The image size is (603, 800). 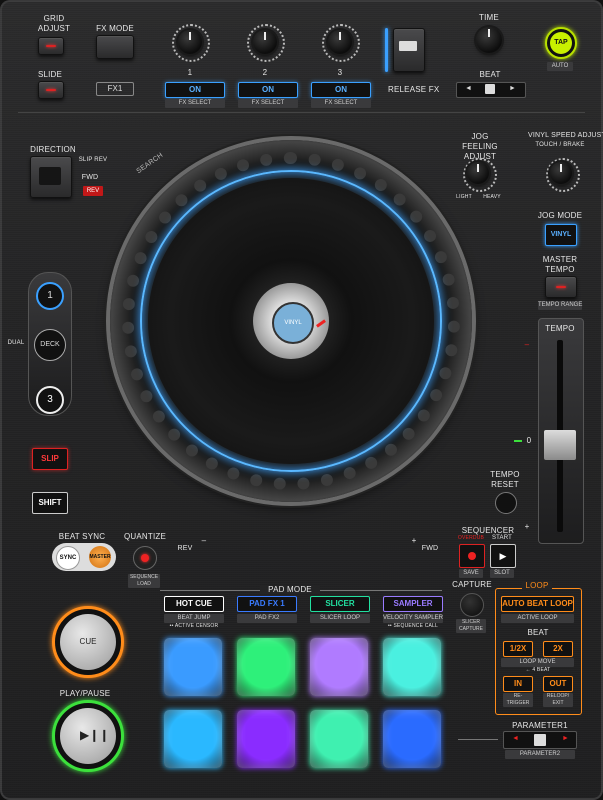 I want to click on overdub-button, so click(x=472, y=556).